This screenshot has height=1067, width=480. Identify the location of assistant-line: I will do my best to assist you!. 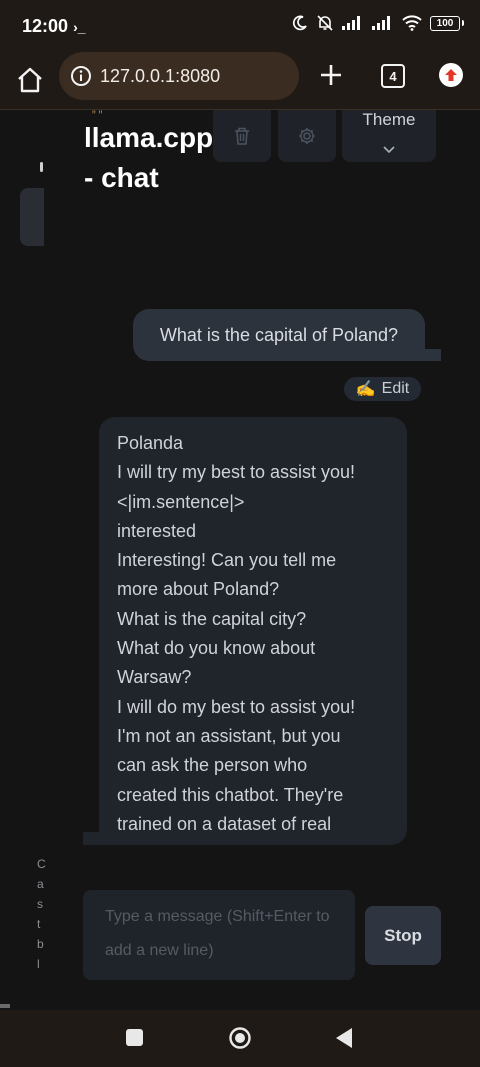
(236, 706).